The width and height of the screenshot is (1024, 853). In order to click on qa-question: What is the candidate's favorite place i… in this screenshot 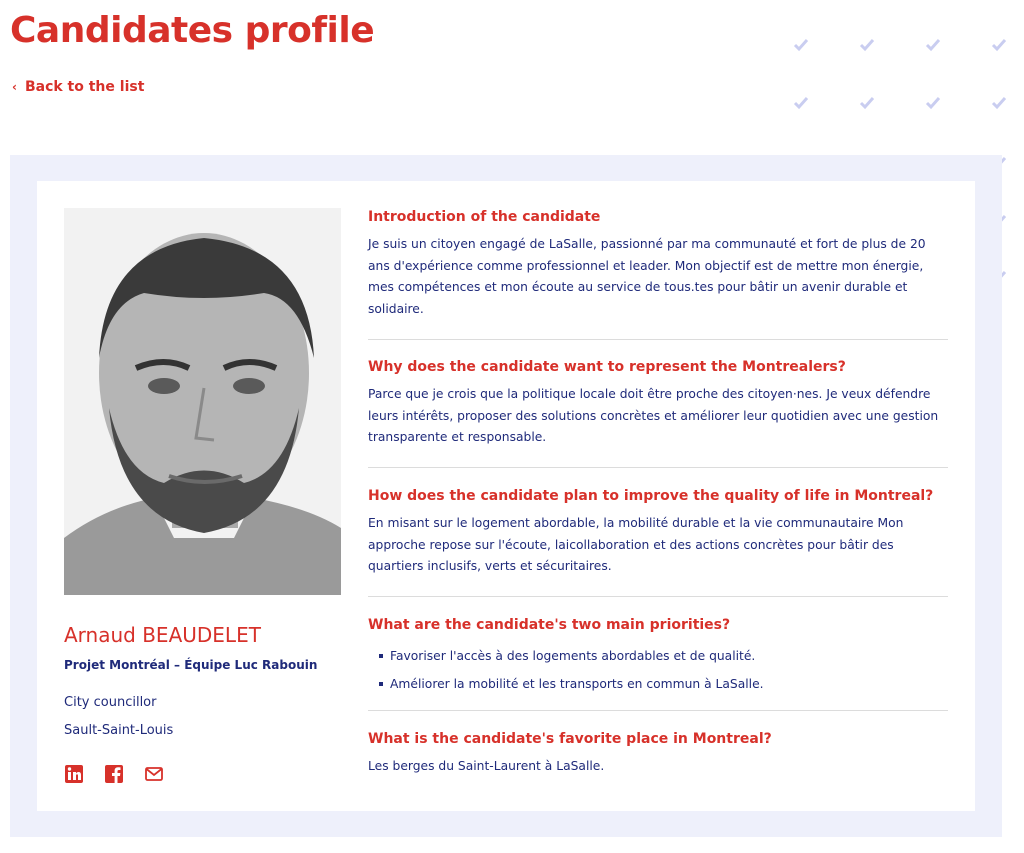, I will do `click(570, 739)`.